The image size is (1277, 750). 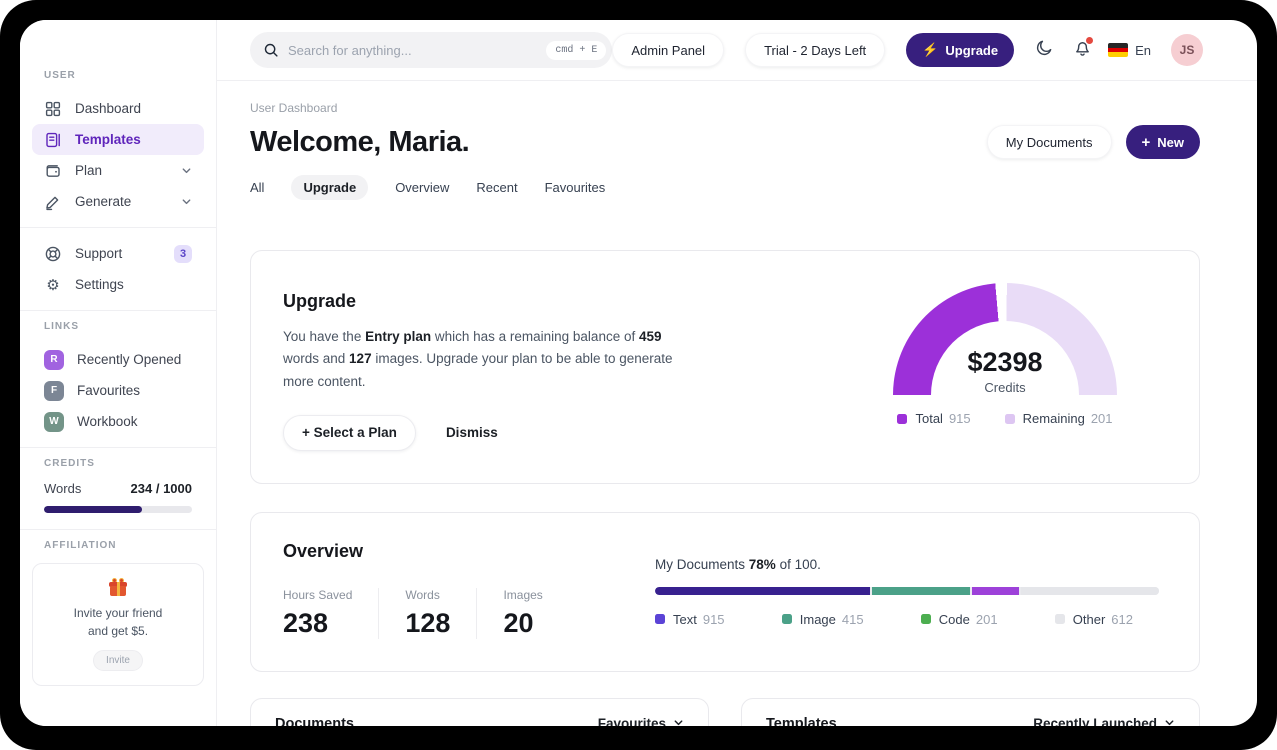 What do you see at coordinates (801, 720) in the screenshot?
I see `templates-card-title: Templates` at bounding box center [801, 720].